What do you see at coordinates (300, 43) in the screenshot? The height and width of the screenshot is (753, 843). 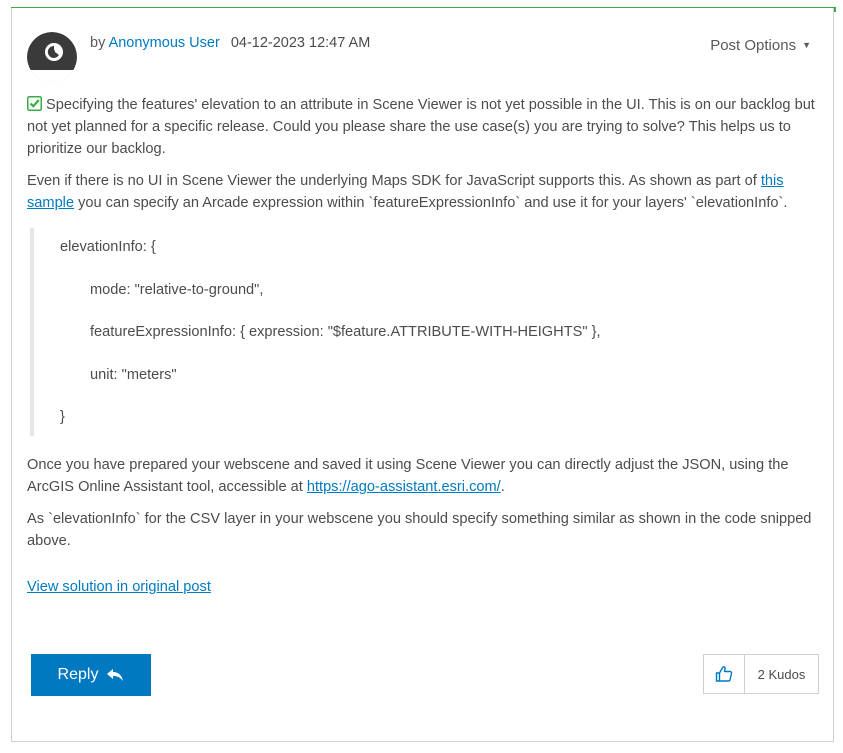 I see `post-date: 04-12-2023 12:47 AM` at bounding box center [300, 43].